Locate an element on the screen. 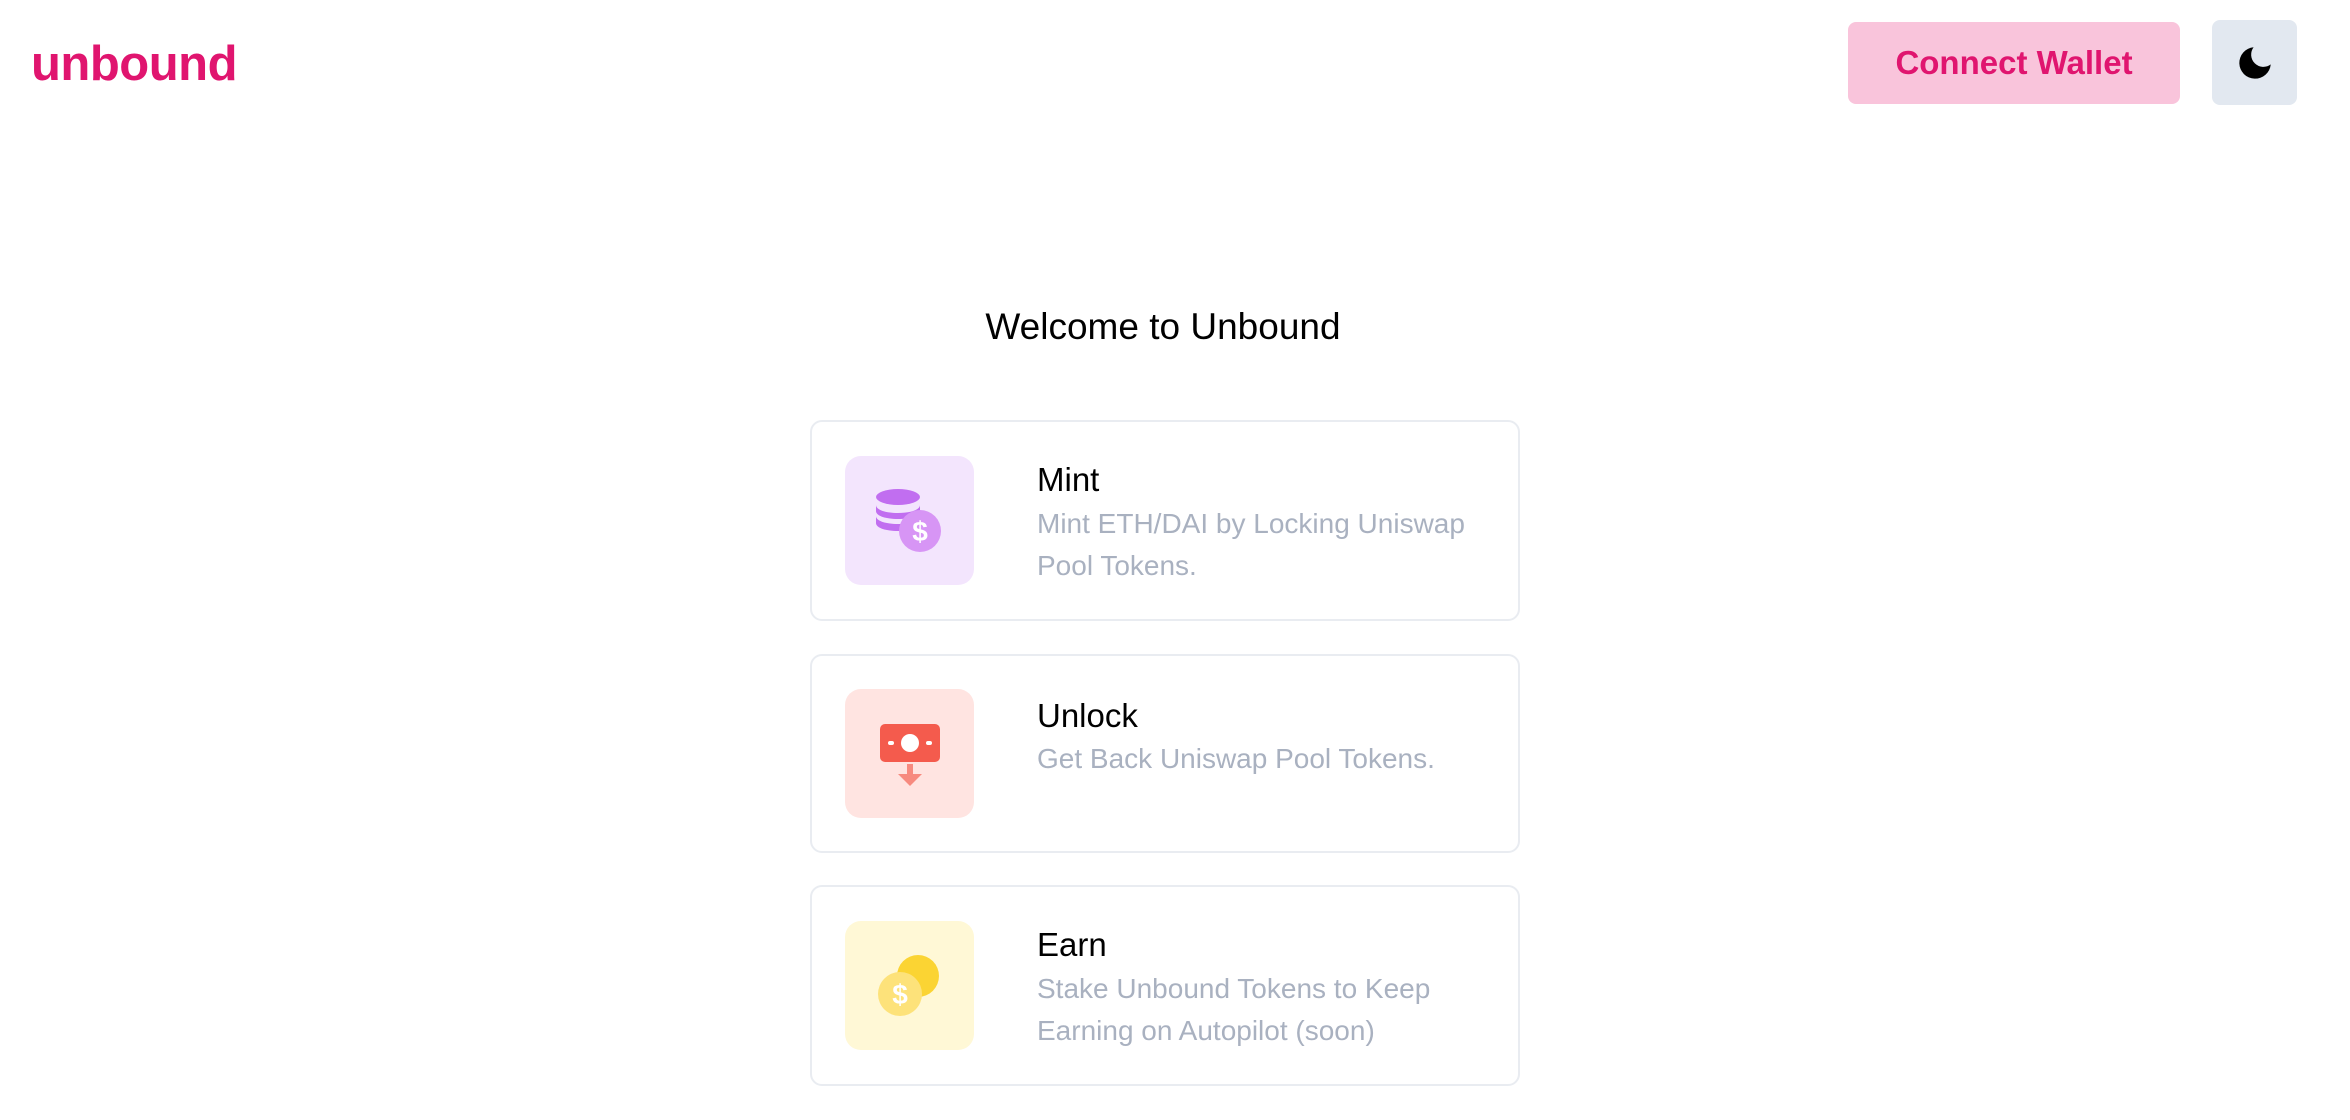 This screenshot has height=1120, width=2350. unlock-icon-tile is located at coordinates (909, 753).